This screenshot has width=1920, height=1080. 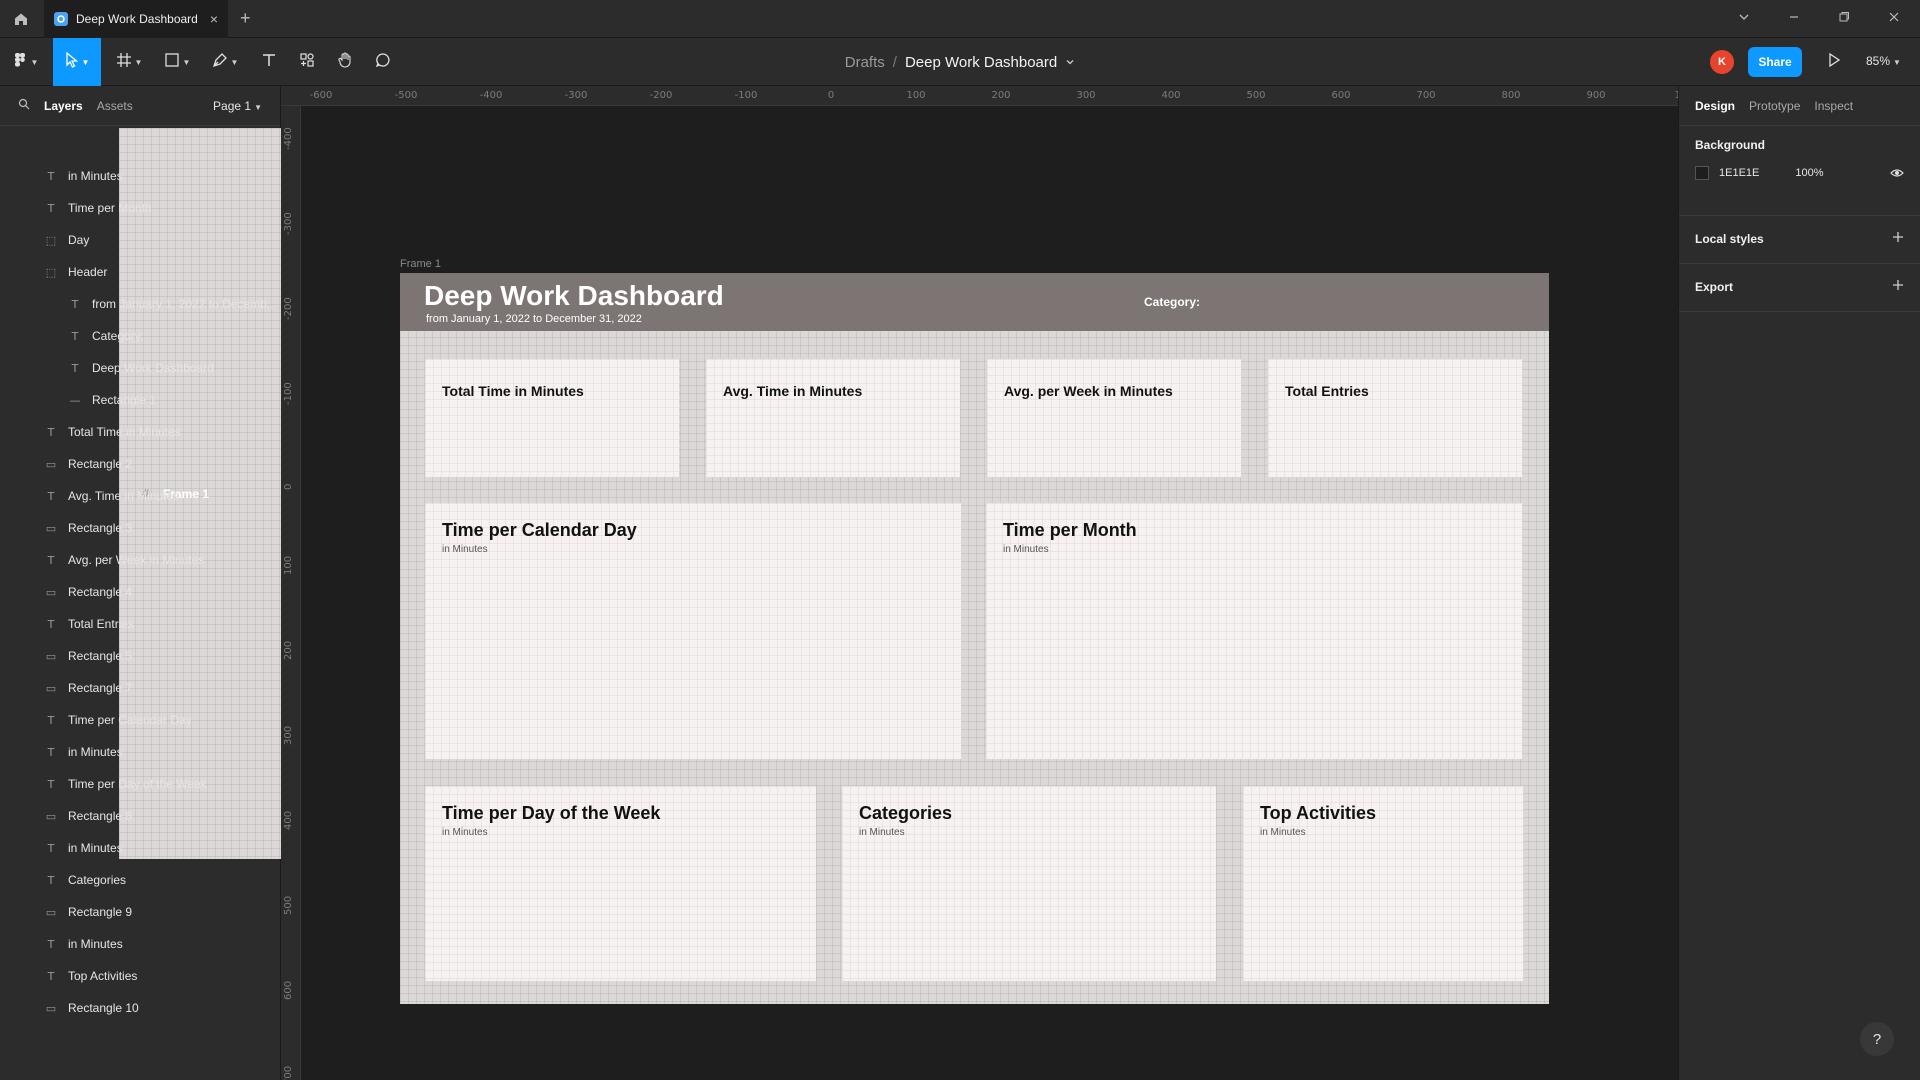 What do you see at coordinates (140, 208) in the screenshot?
I see `layer-item: T Time per Month` at bounding box center [140, 208].